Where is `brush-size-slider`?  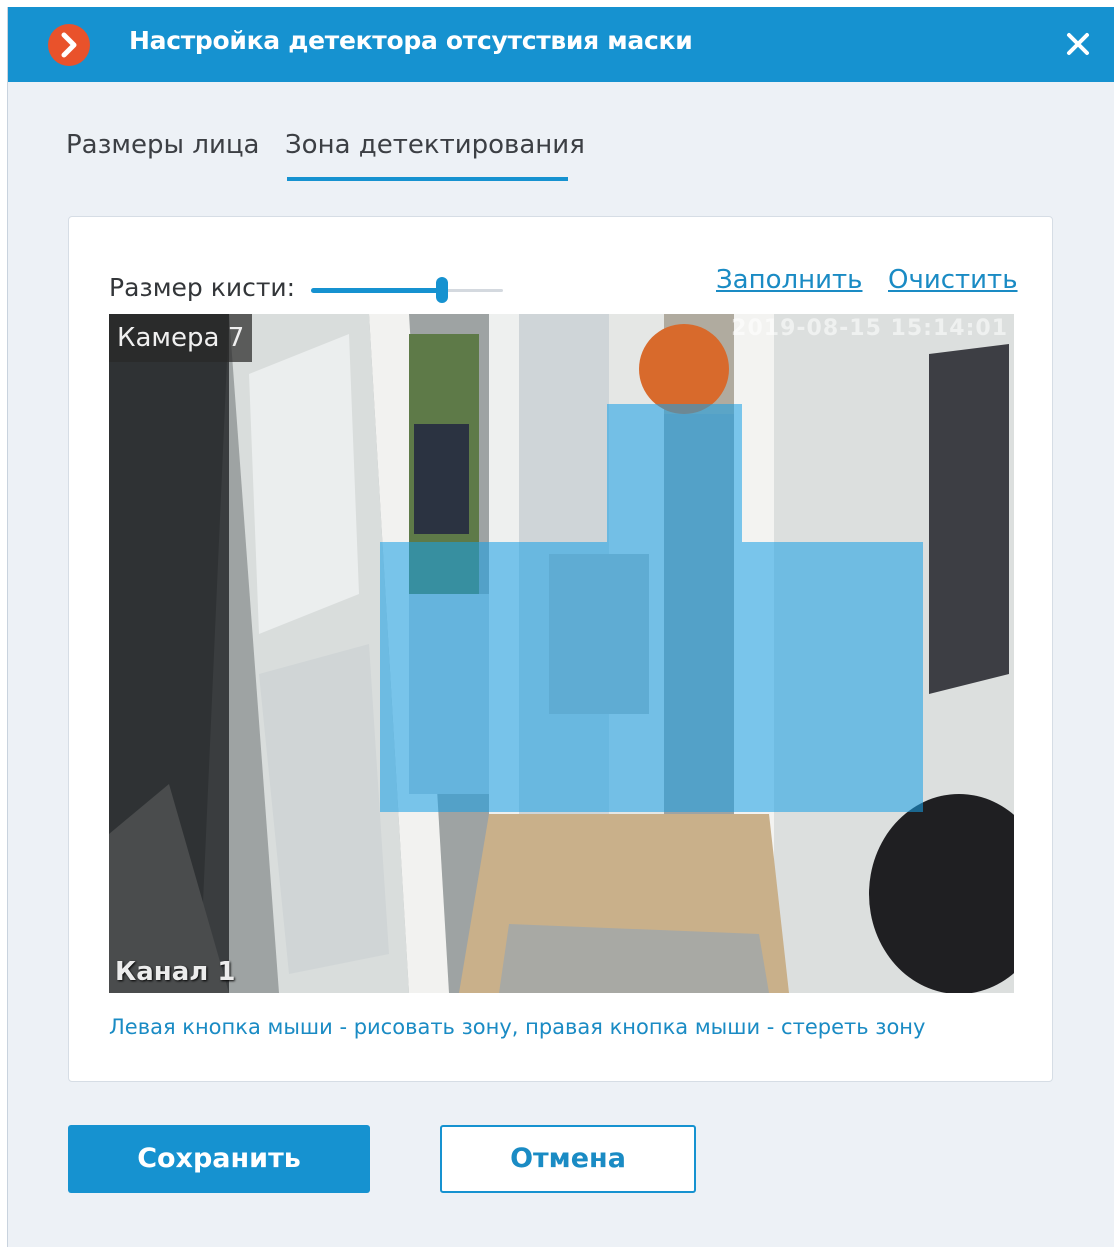 brush-size-slider is located at coordinates (408, 292).